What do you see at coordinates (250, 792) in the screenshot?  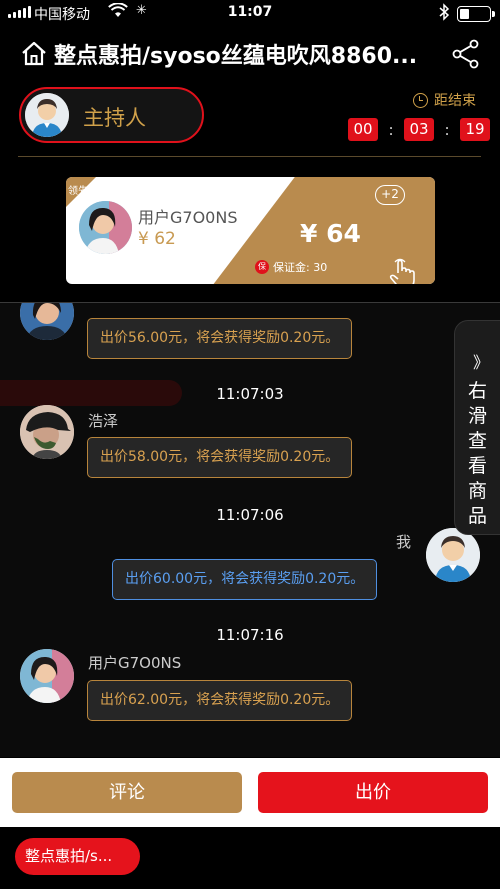 I see `action-bar: 评论 出价` at bounding box center [250, 792].